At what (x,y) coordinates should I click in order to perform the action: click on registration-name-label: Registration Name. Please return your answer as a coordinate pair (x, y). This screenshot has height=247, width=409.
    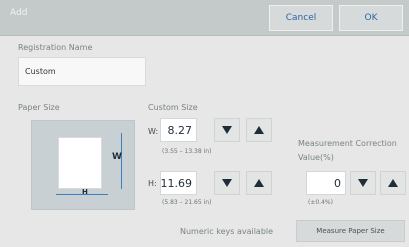
    Looking at the image, I should click on (55, 47).